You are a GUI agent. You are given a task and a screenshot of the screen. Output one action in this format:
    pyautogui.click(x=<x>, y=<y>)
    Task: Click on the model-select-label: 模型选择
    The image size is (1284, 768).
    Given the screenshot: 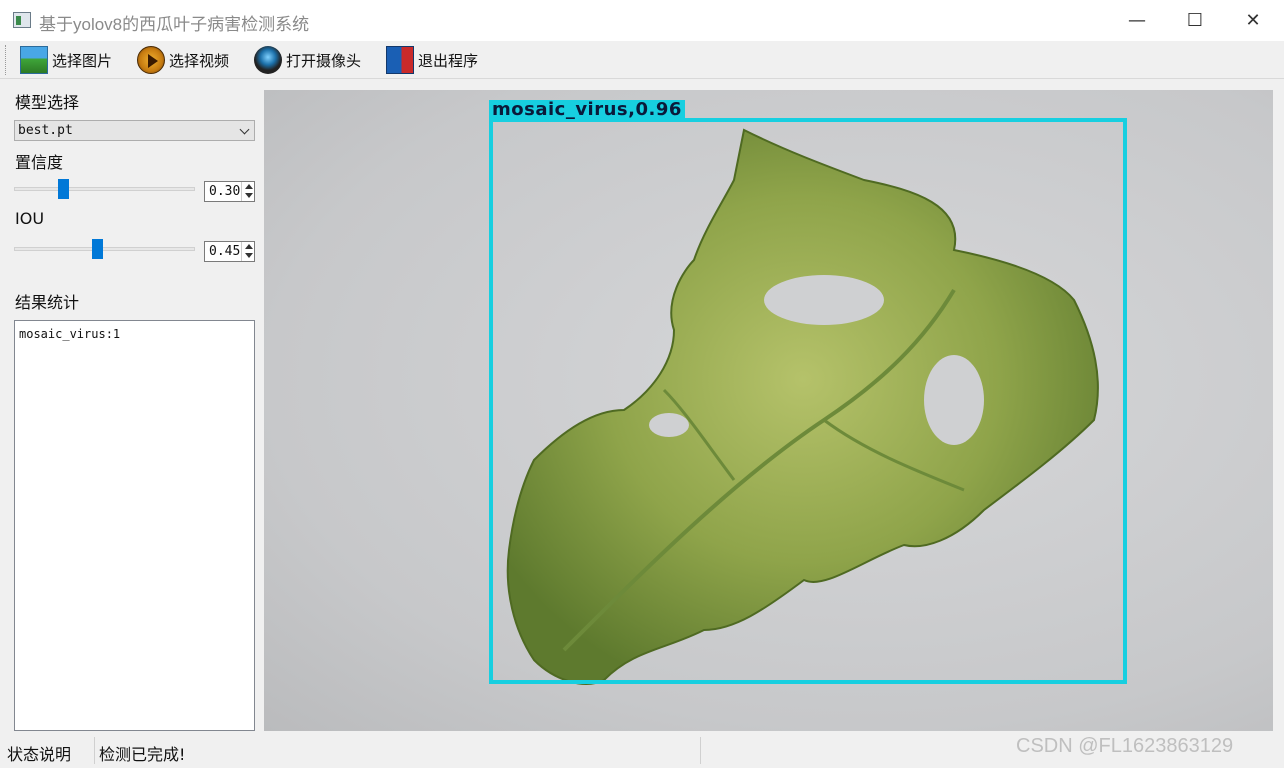 What is the action you would take?
    pyautogui.click(x=47, y=102)
    